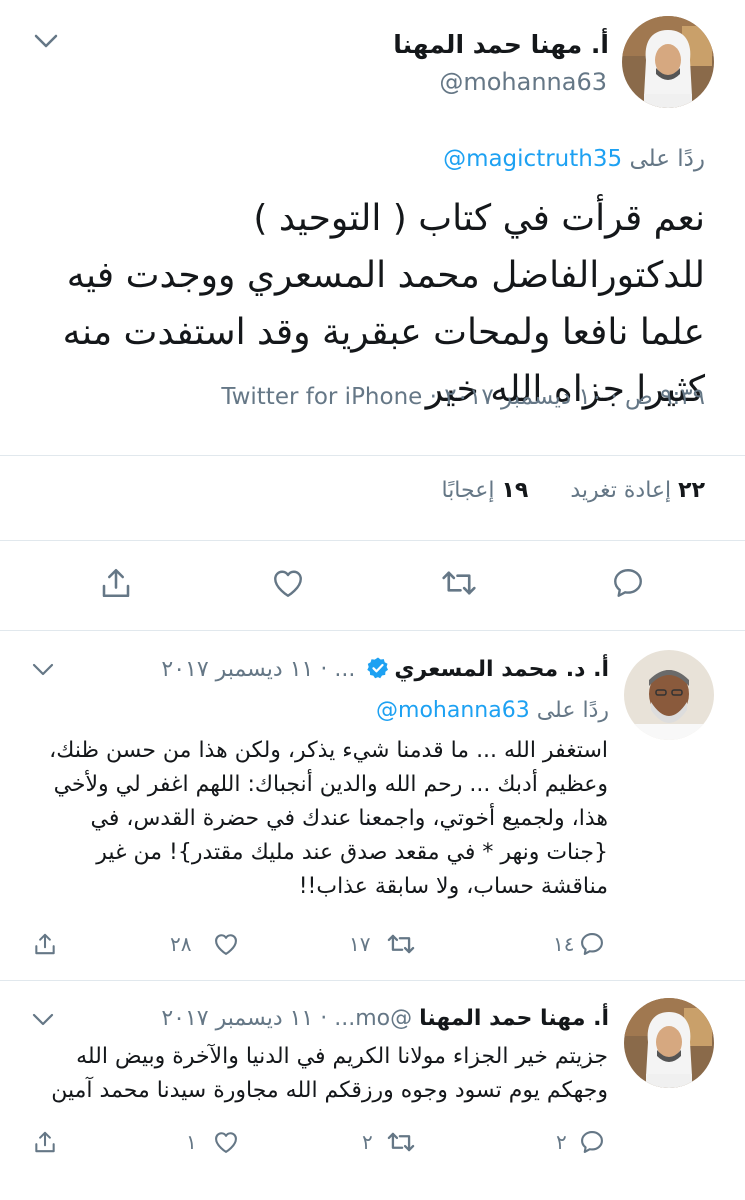  Describe the element at coordinates (191, 1142) in the screenshot. I see `like-count: ١` at that location.